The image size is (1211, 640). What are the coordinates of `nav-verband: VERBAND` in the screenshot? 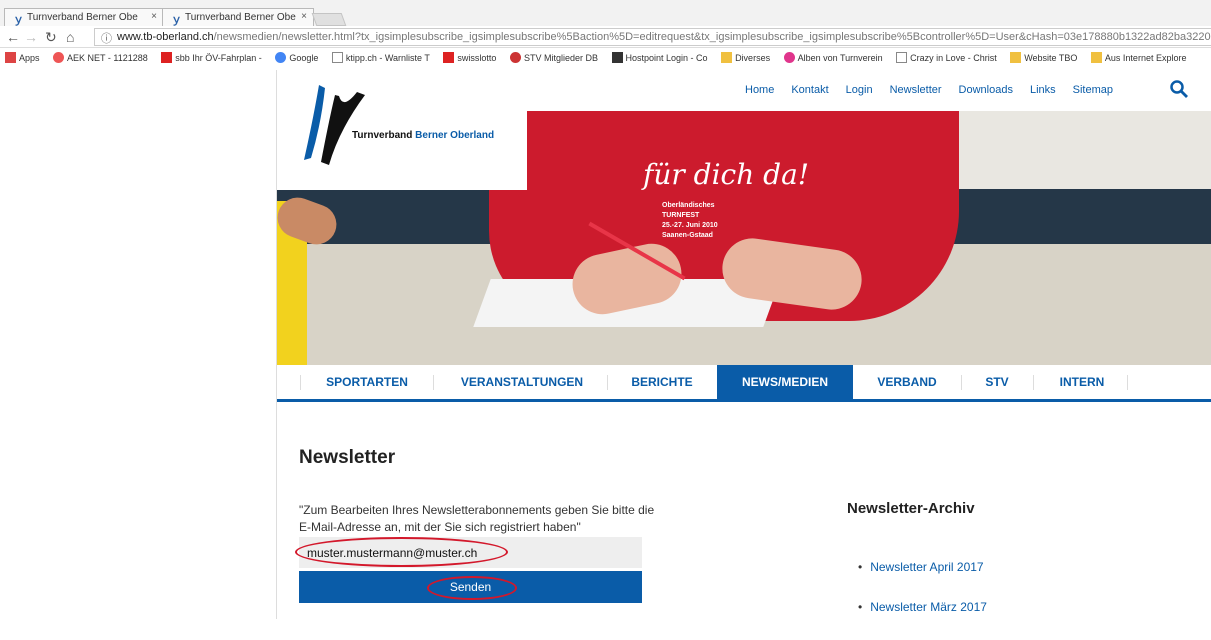 It's located at (907, 382).